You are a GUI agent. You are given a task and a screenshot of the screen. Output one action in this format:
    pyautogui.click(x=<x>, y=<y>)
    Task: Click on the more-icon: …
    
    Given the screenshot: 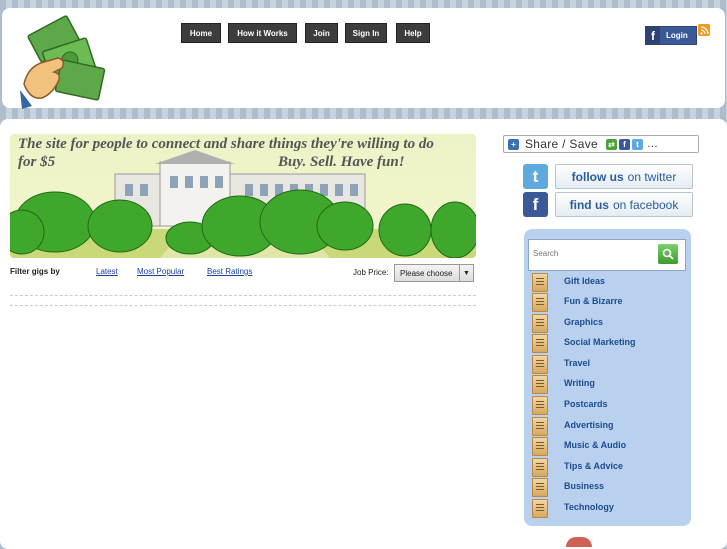 What is the action you would take?
    pyautogui.click(x=652, y=144)
    